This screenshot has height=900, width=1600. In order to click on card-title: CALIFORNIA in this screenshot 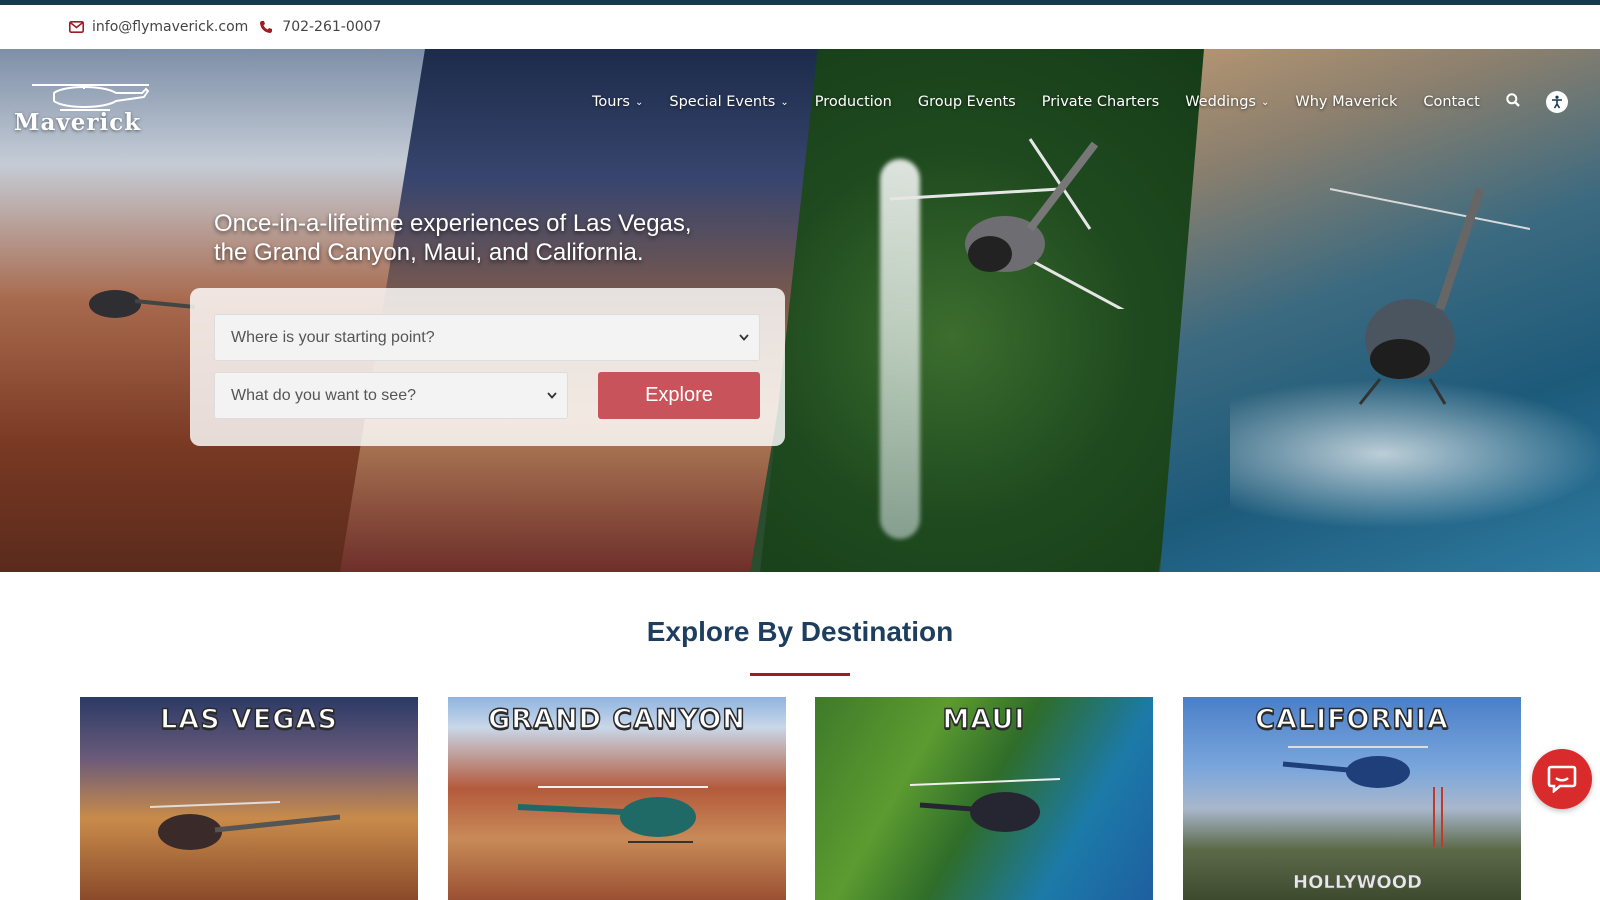, I will do `click(1351, 719)`.